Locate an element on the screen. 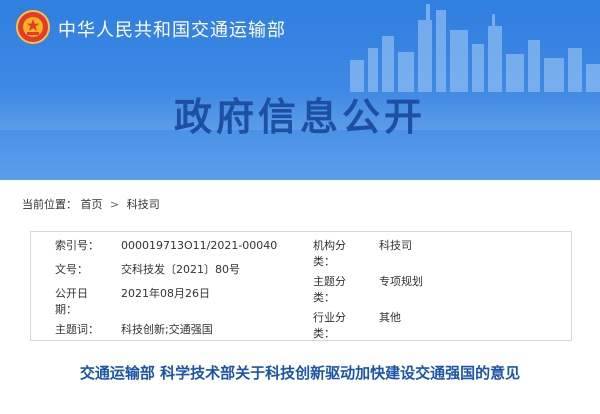 The width and height of the screenshot is (600, 414). publish-date-value: 2021年08月26日 is located at coordinates (165, 293).